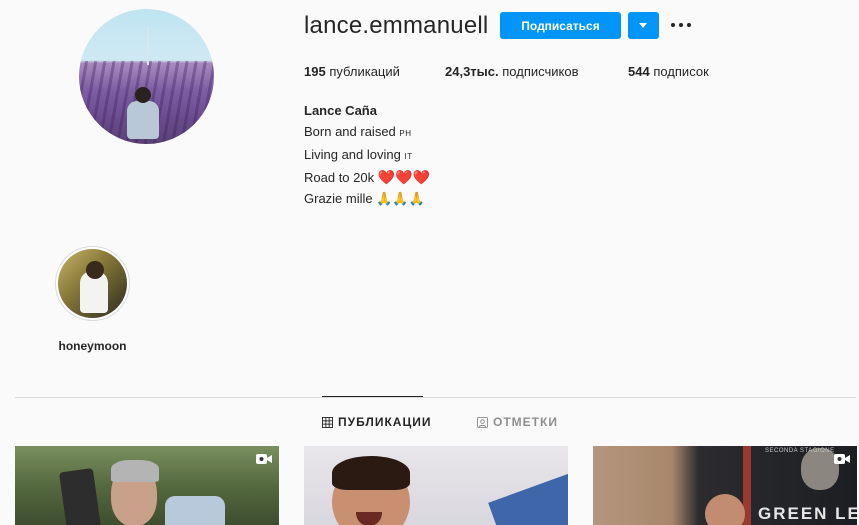  Describe the element at coordinates (327, 422) in the screenshot. I see `grid-icon` at that location.